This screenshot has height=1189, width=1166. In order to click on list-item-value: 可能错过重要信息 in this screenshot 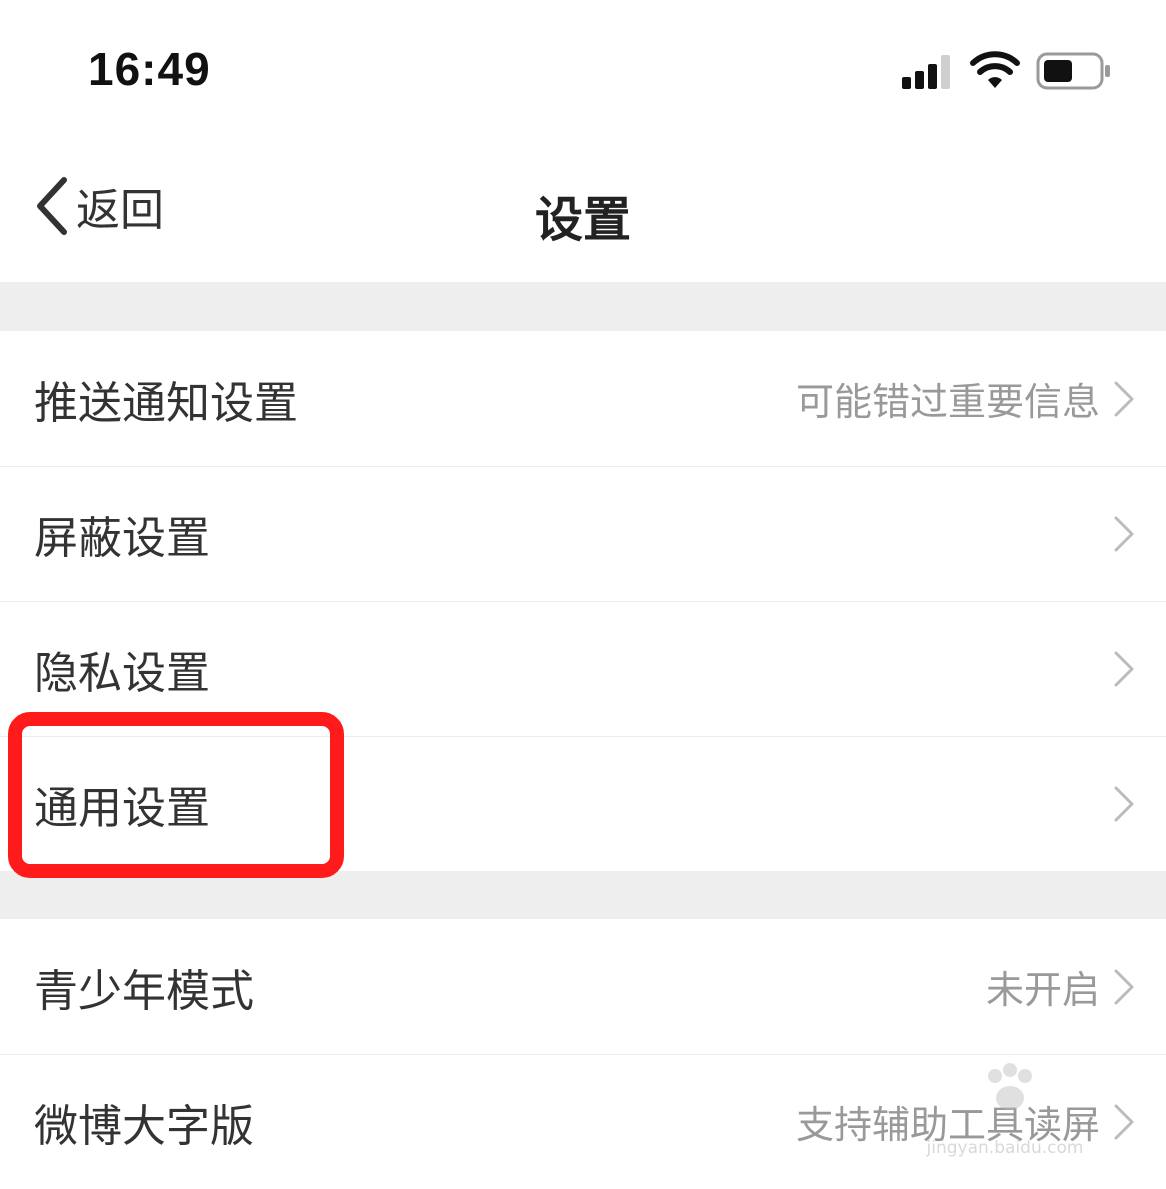, I will do `click(947, 402)`.